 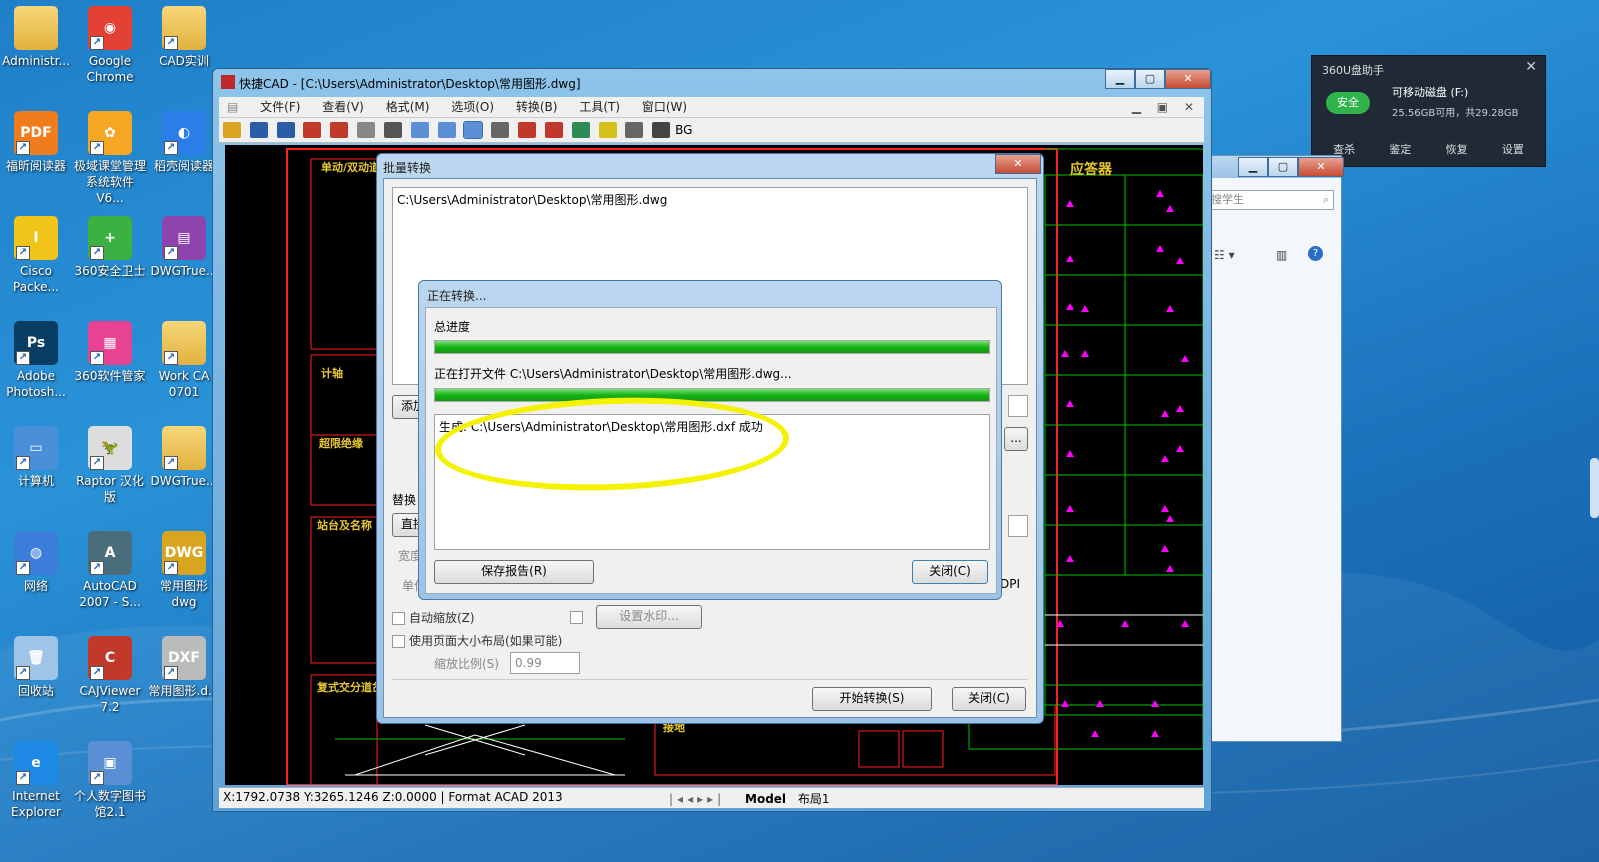 I want to click on layout-tabs: |◂◂▸▸| Model 布局1, so click(x=749, y=798).